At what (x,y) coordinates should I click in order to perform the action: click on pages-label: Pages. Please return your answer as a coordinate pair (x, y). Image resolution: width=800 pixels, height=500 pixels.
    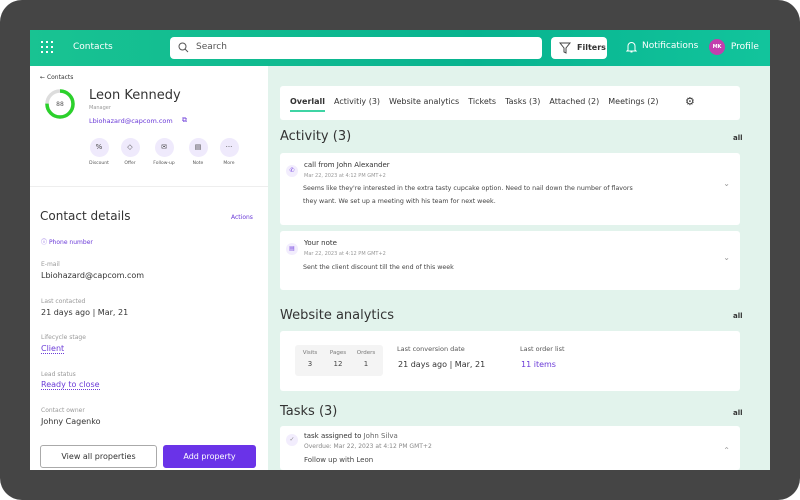
    Looking at the image, I should click on (338, 353).